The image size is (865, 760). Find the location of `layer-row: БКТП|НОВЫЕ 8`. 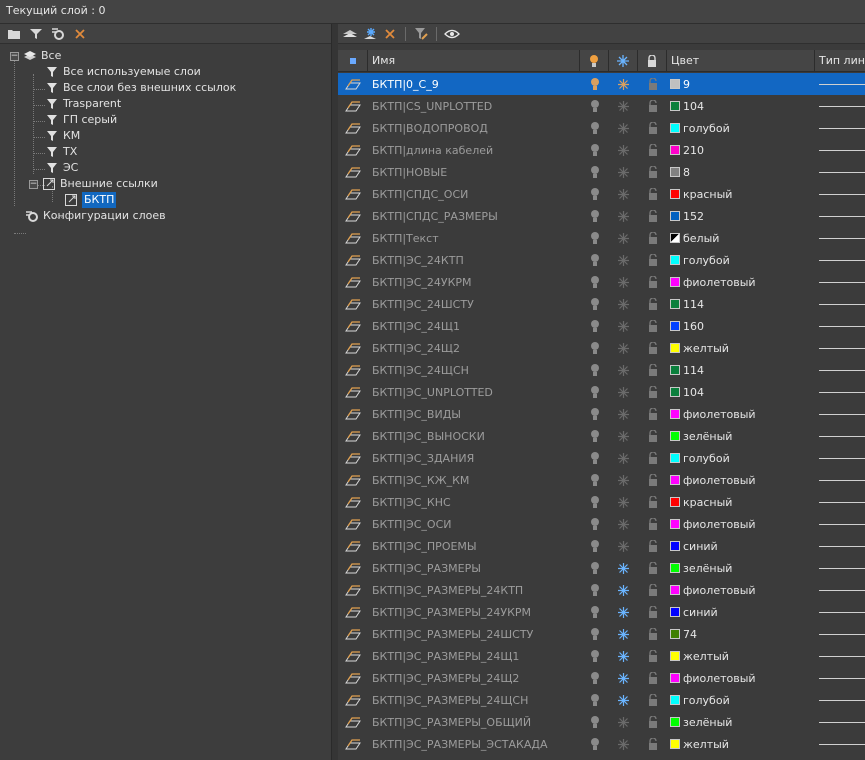

layer-row: БКТП|НОВЫЕ 8 is located at coordinates (601, 172).